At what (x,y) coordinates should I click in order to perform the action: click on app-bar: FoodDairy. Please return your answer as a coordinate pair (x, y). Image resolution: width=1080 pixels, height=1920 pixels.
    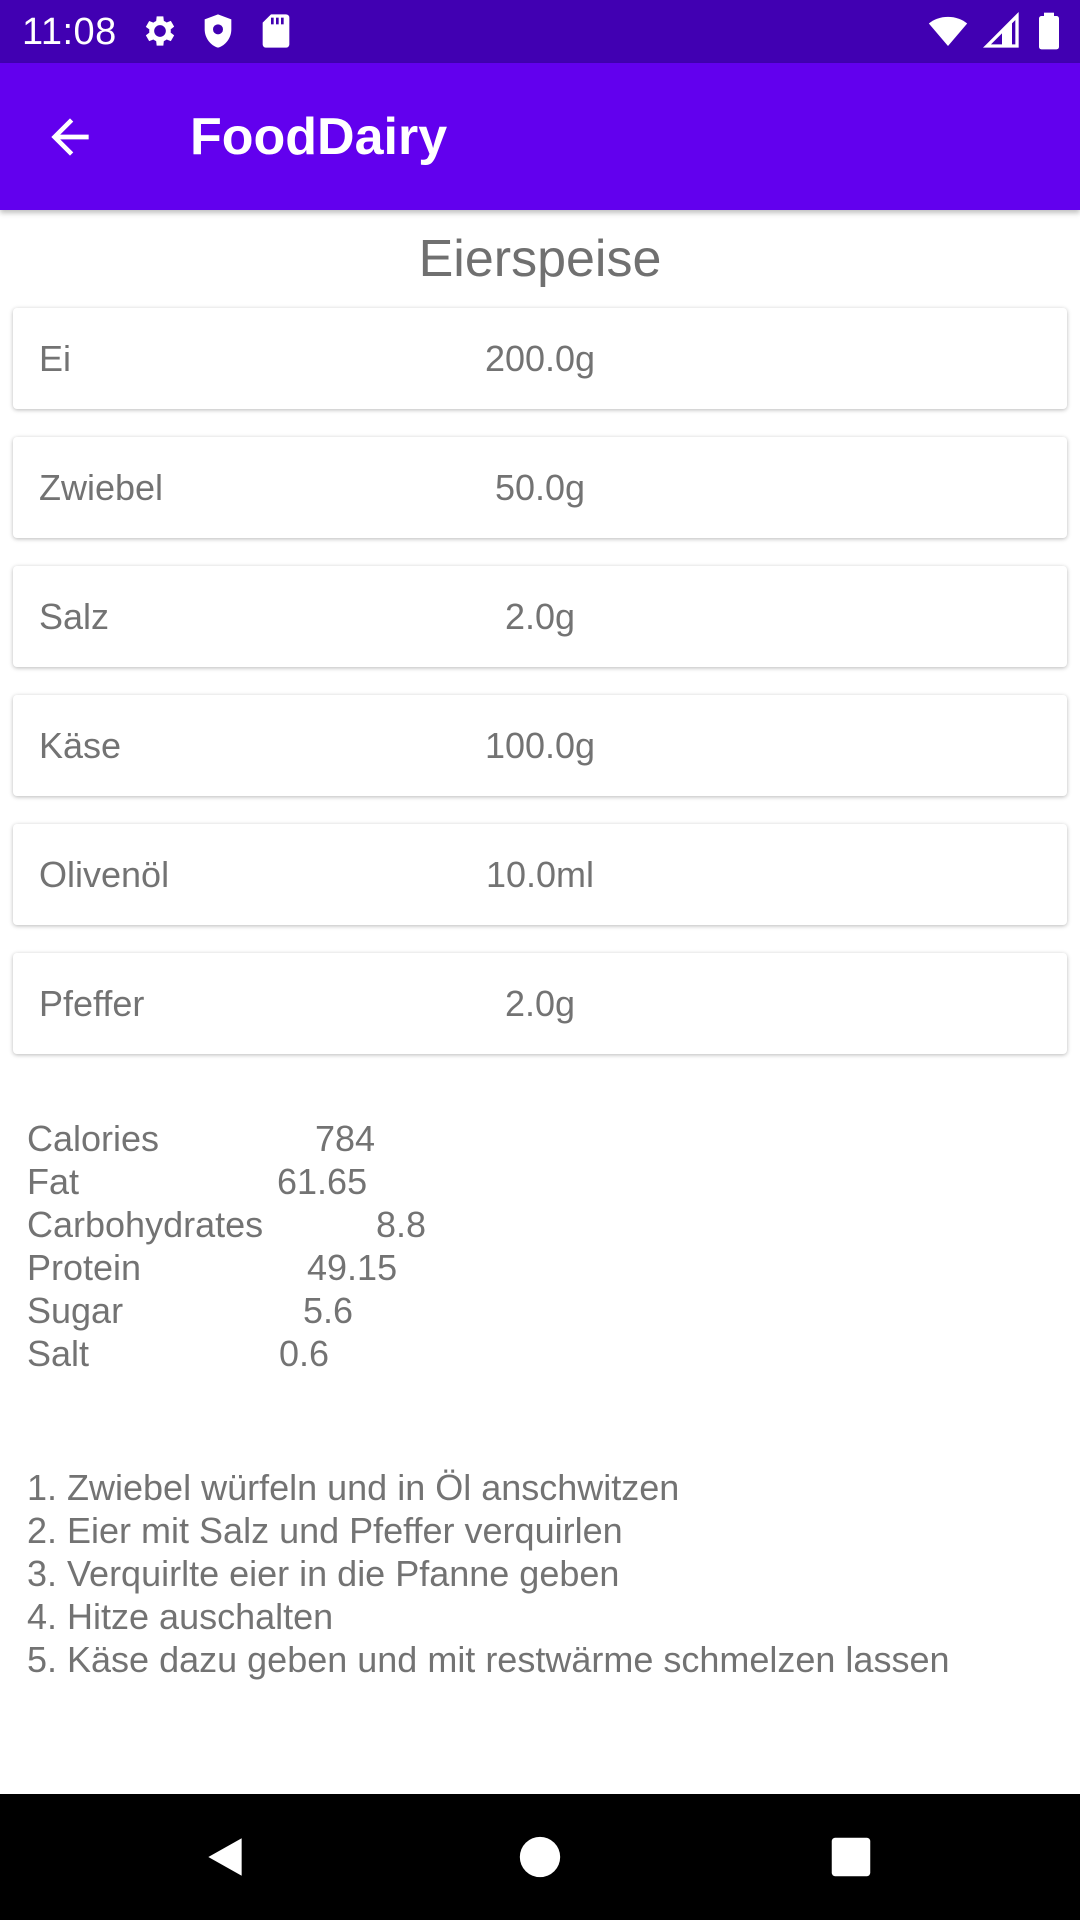
    Looking at the image, I should click on (540, 136).